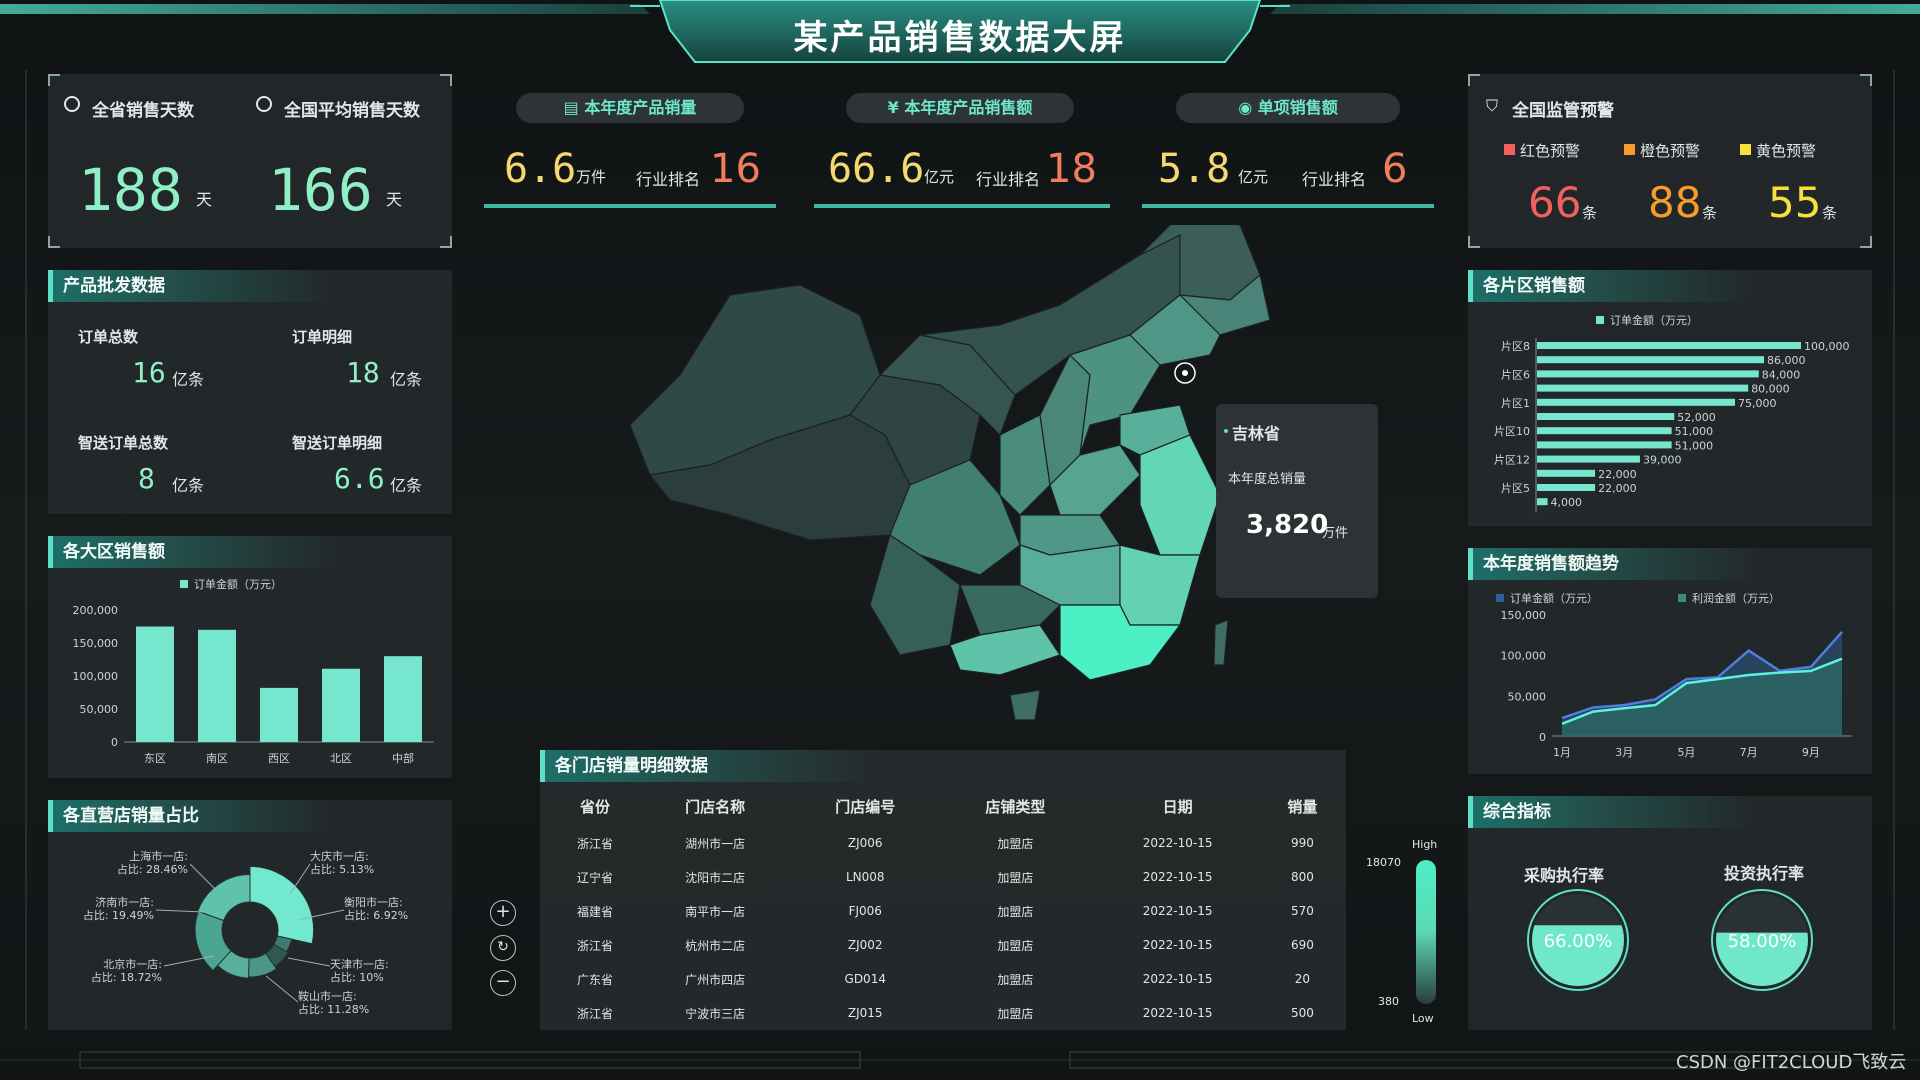 The image size is (1920, 1080). I want to click on donut-slice-上海市一店, so click(282, 905).